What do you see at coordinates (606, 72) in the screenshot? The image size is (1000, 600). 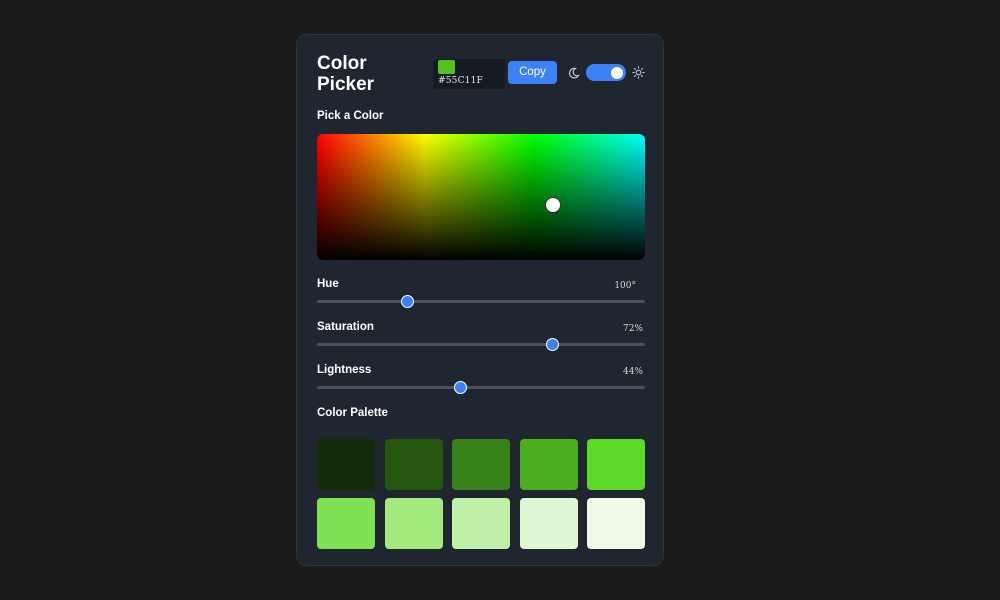 I see `theme-toggle` at bounding box center [606, 72].